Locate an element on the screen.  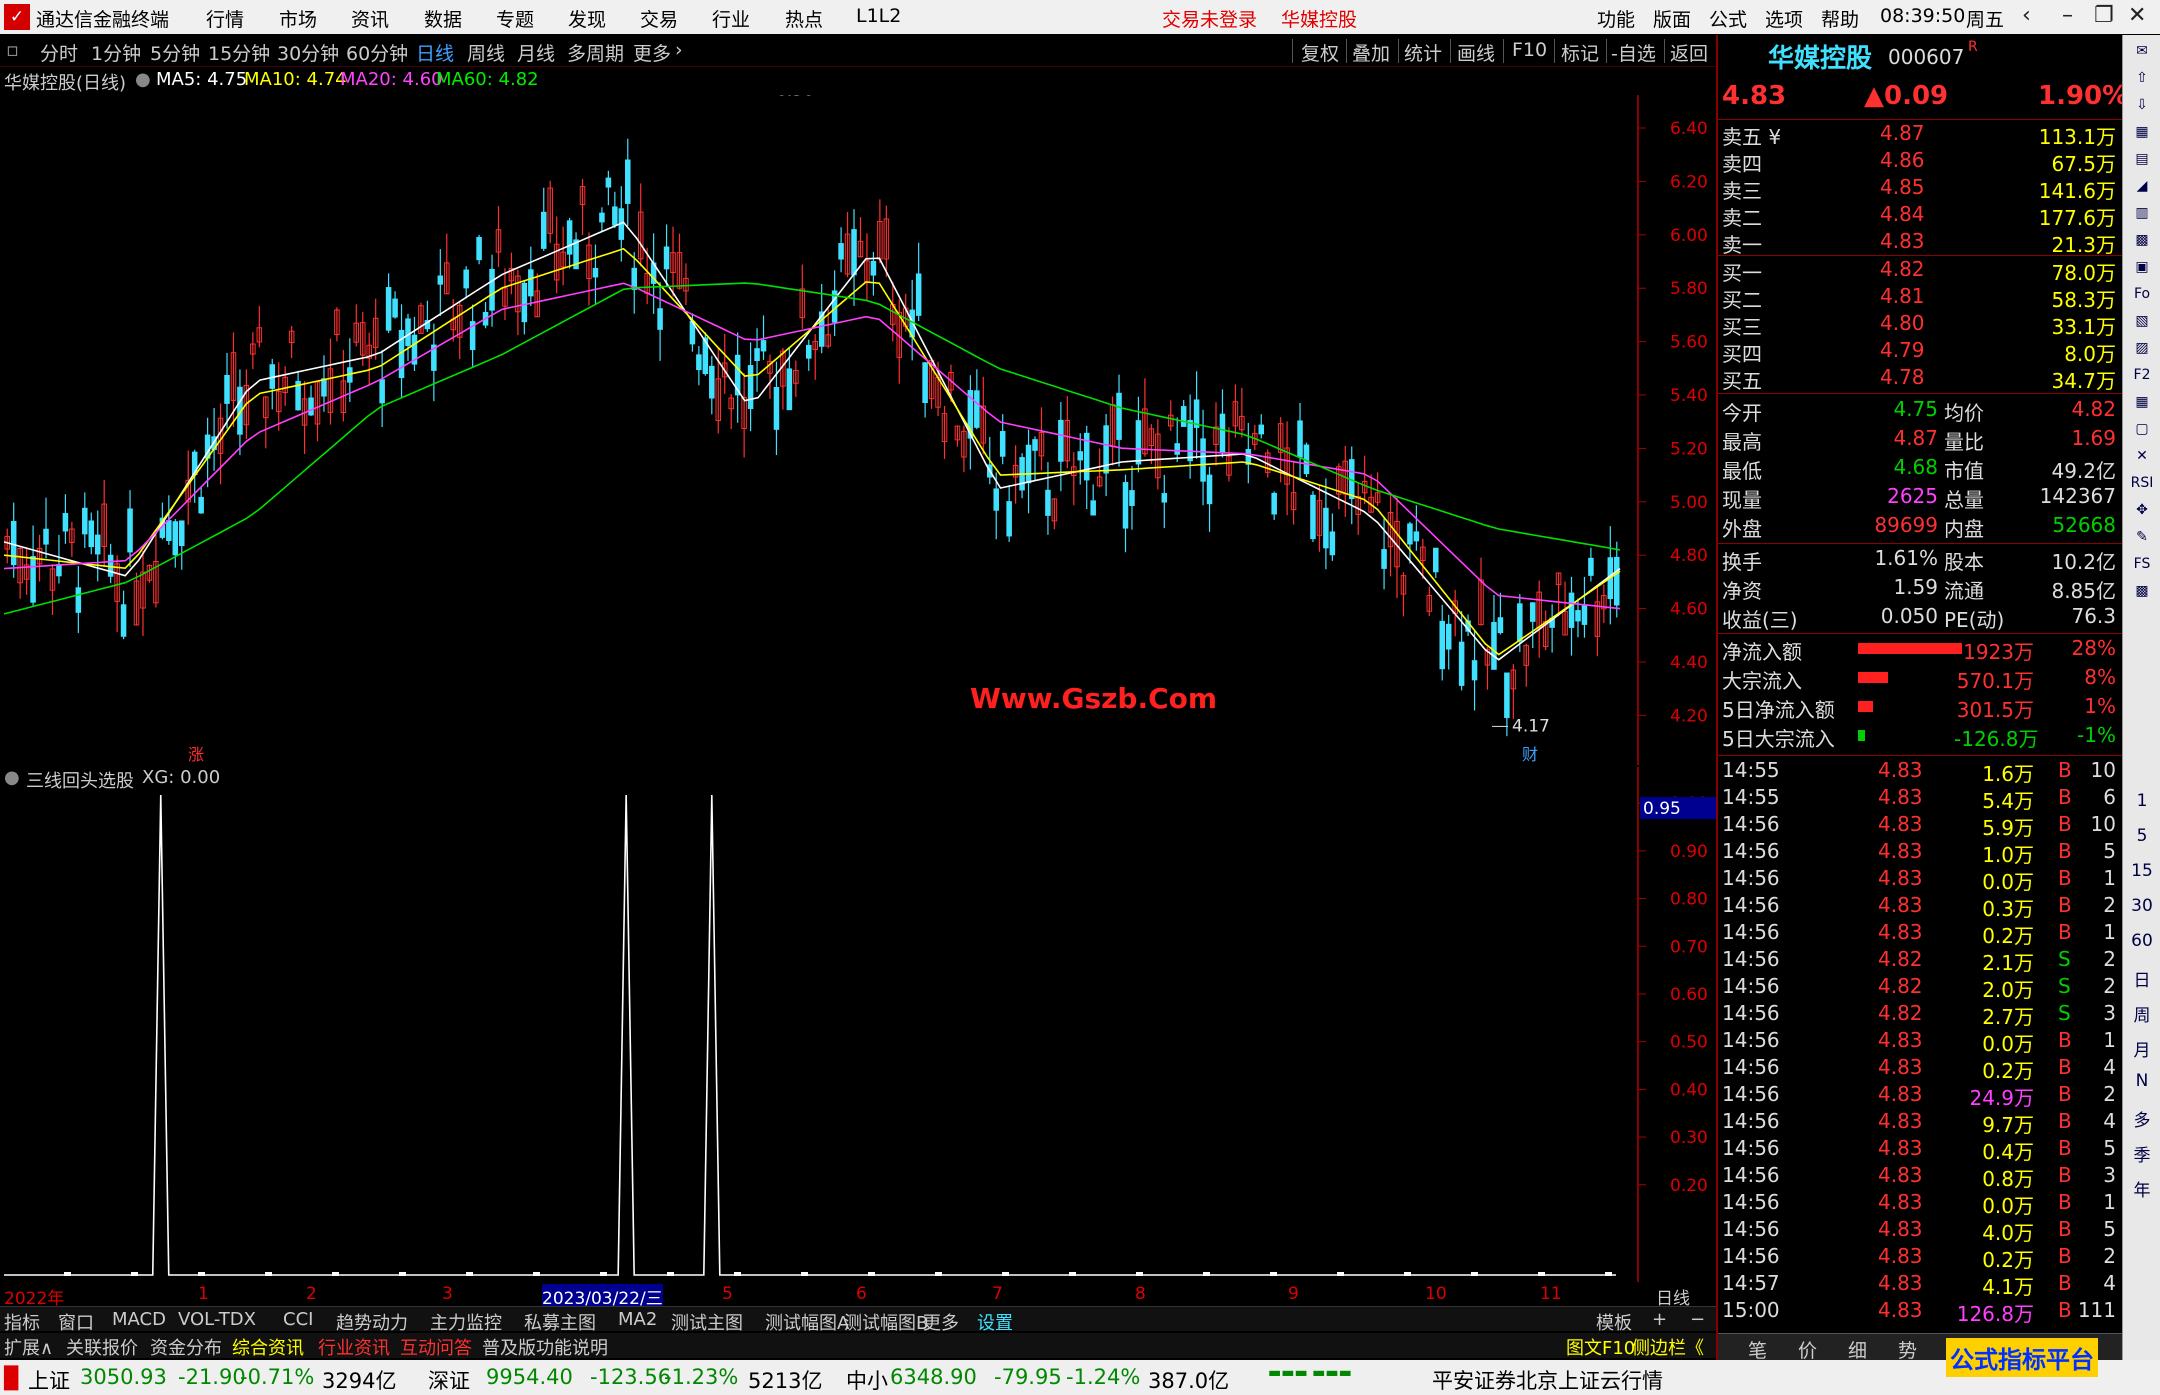
sidebar-tool-icon: ▣ is located at coordinates (2141, 267).